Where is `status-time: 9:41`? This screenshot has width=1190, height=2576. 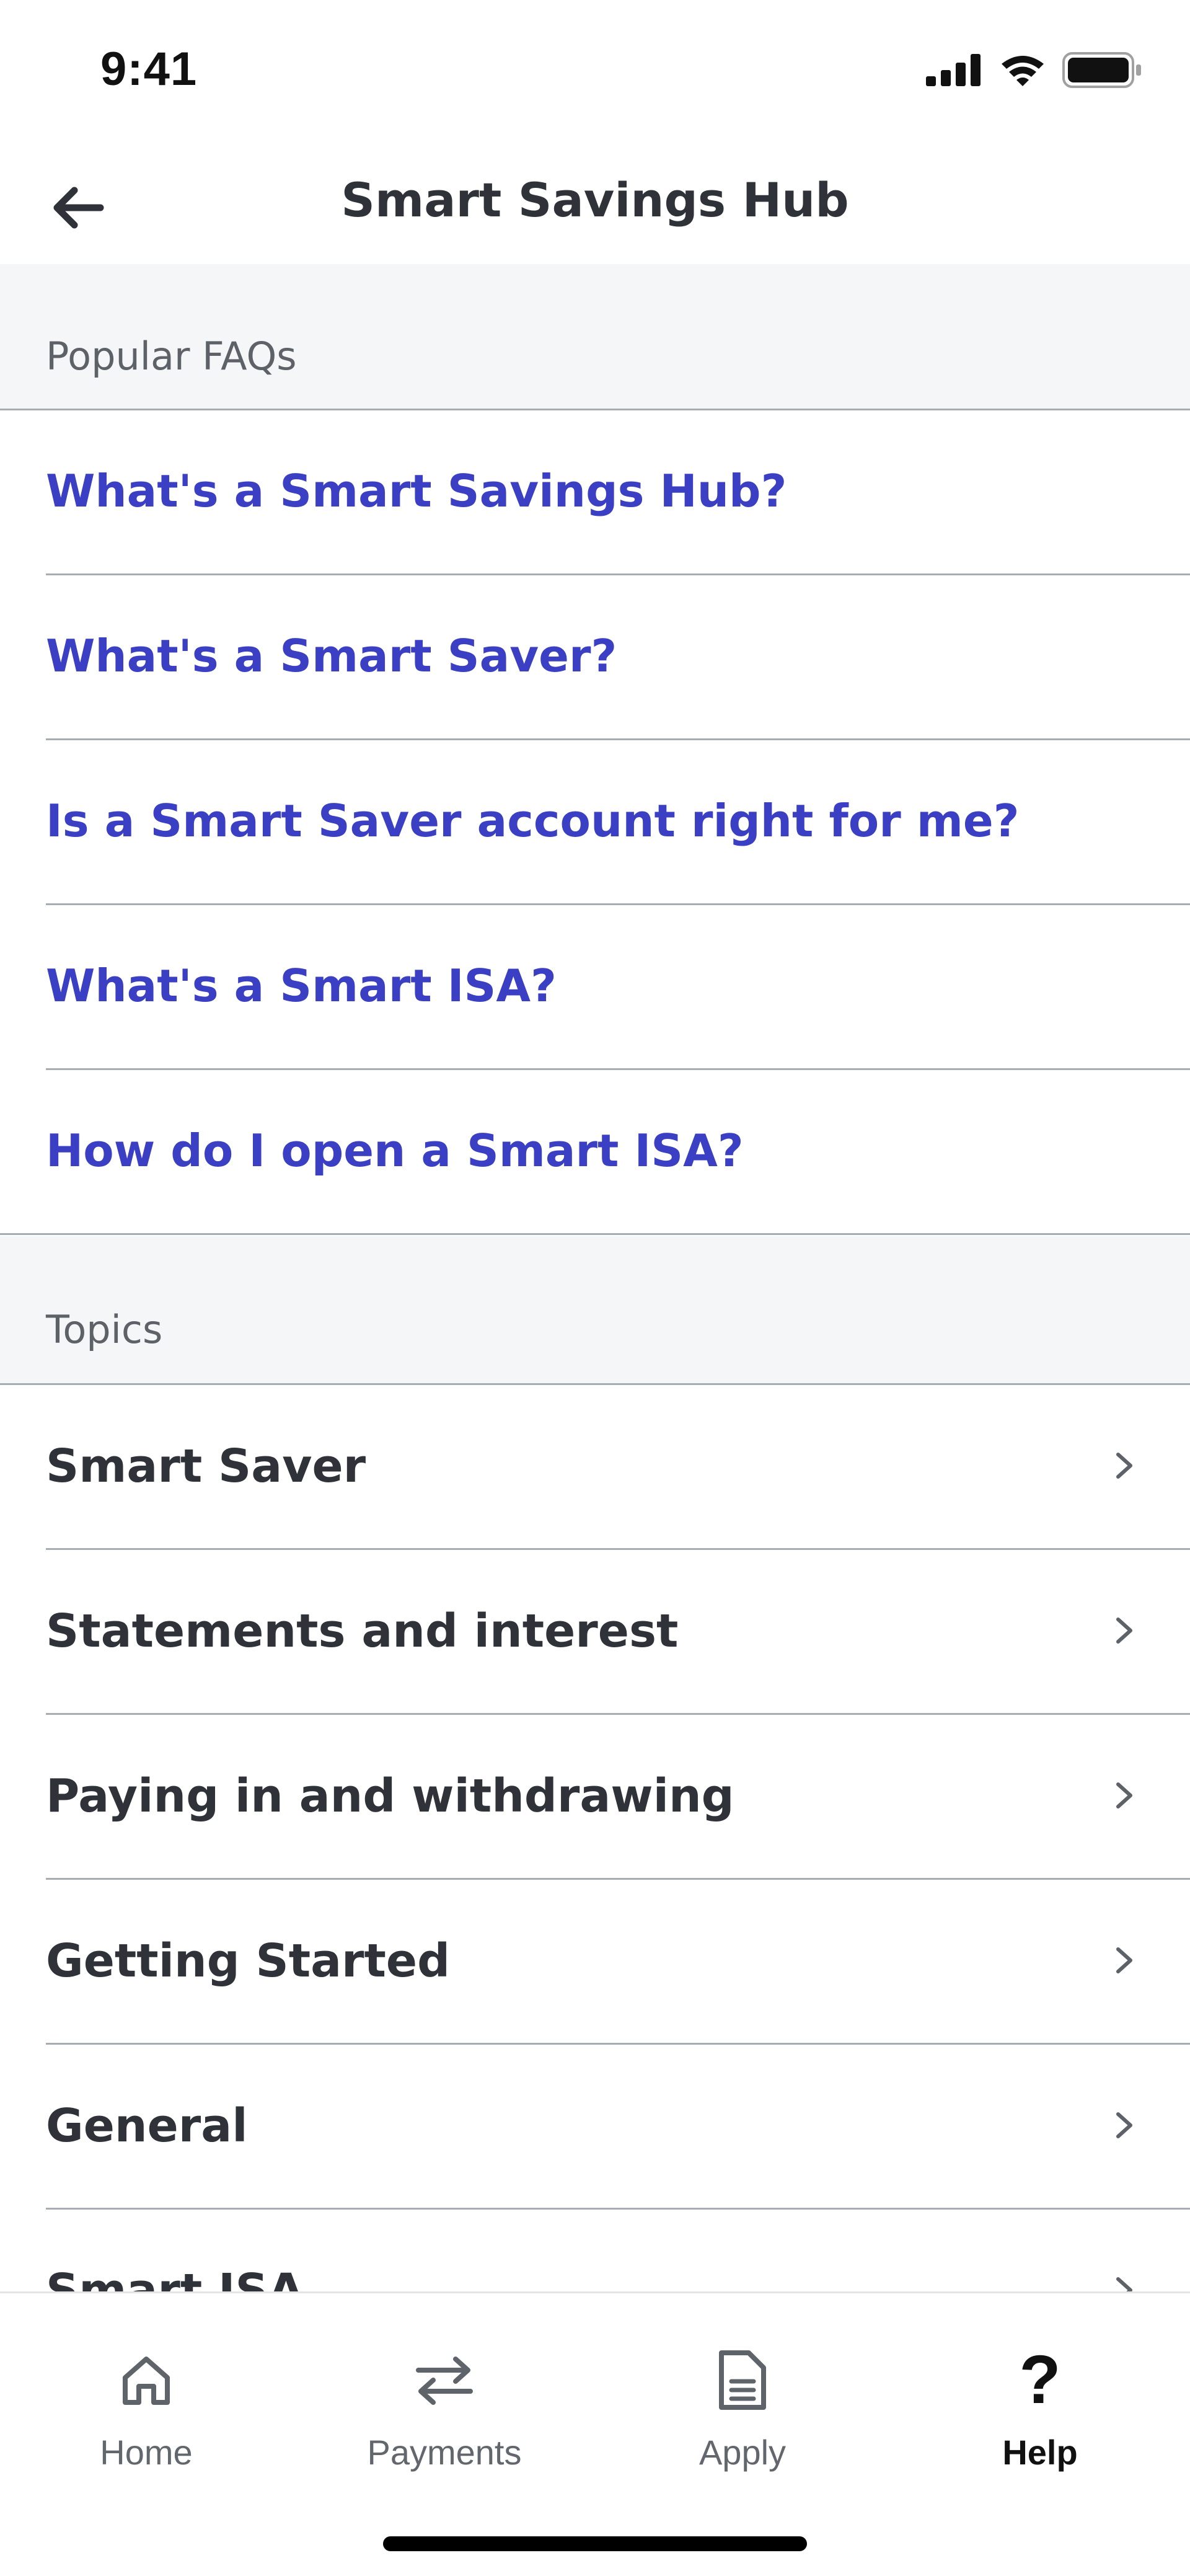 status-time: 9:41 is located at coordinates (149, 69).